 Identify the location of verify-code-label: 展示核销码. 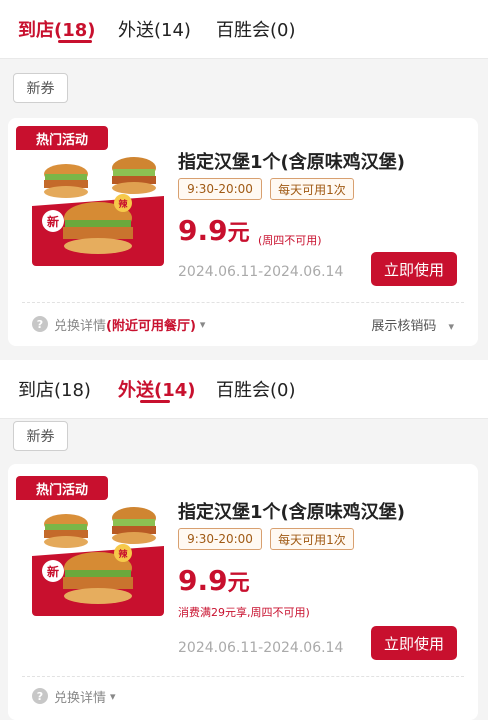
(404, 326).